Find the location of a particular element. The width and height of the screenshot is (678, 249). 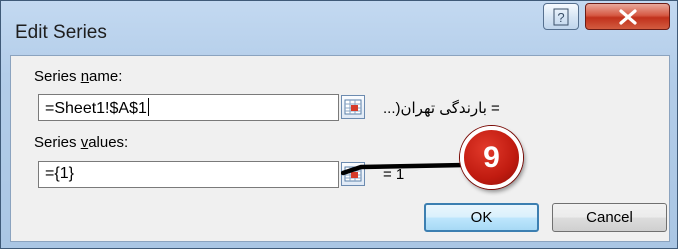

help-button: ? is located at coordinates (561, 16).